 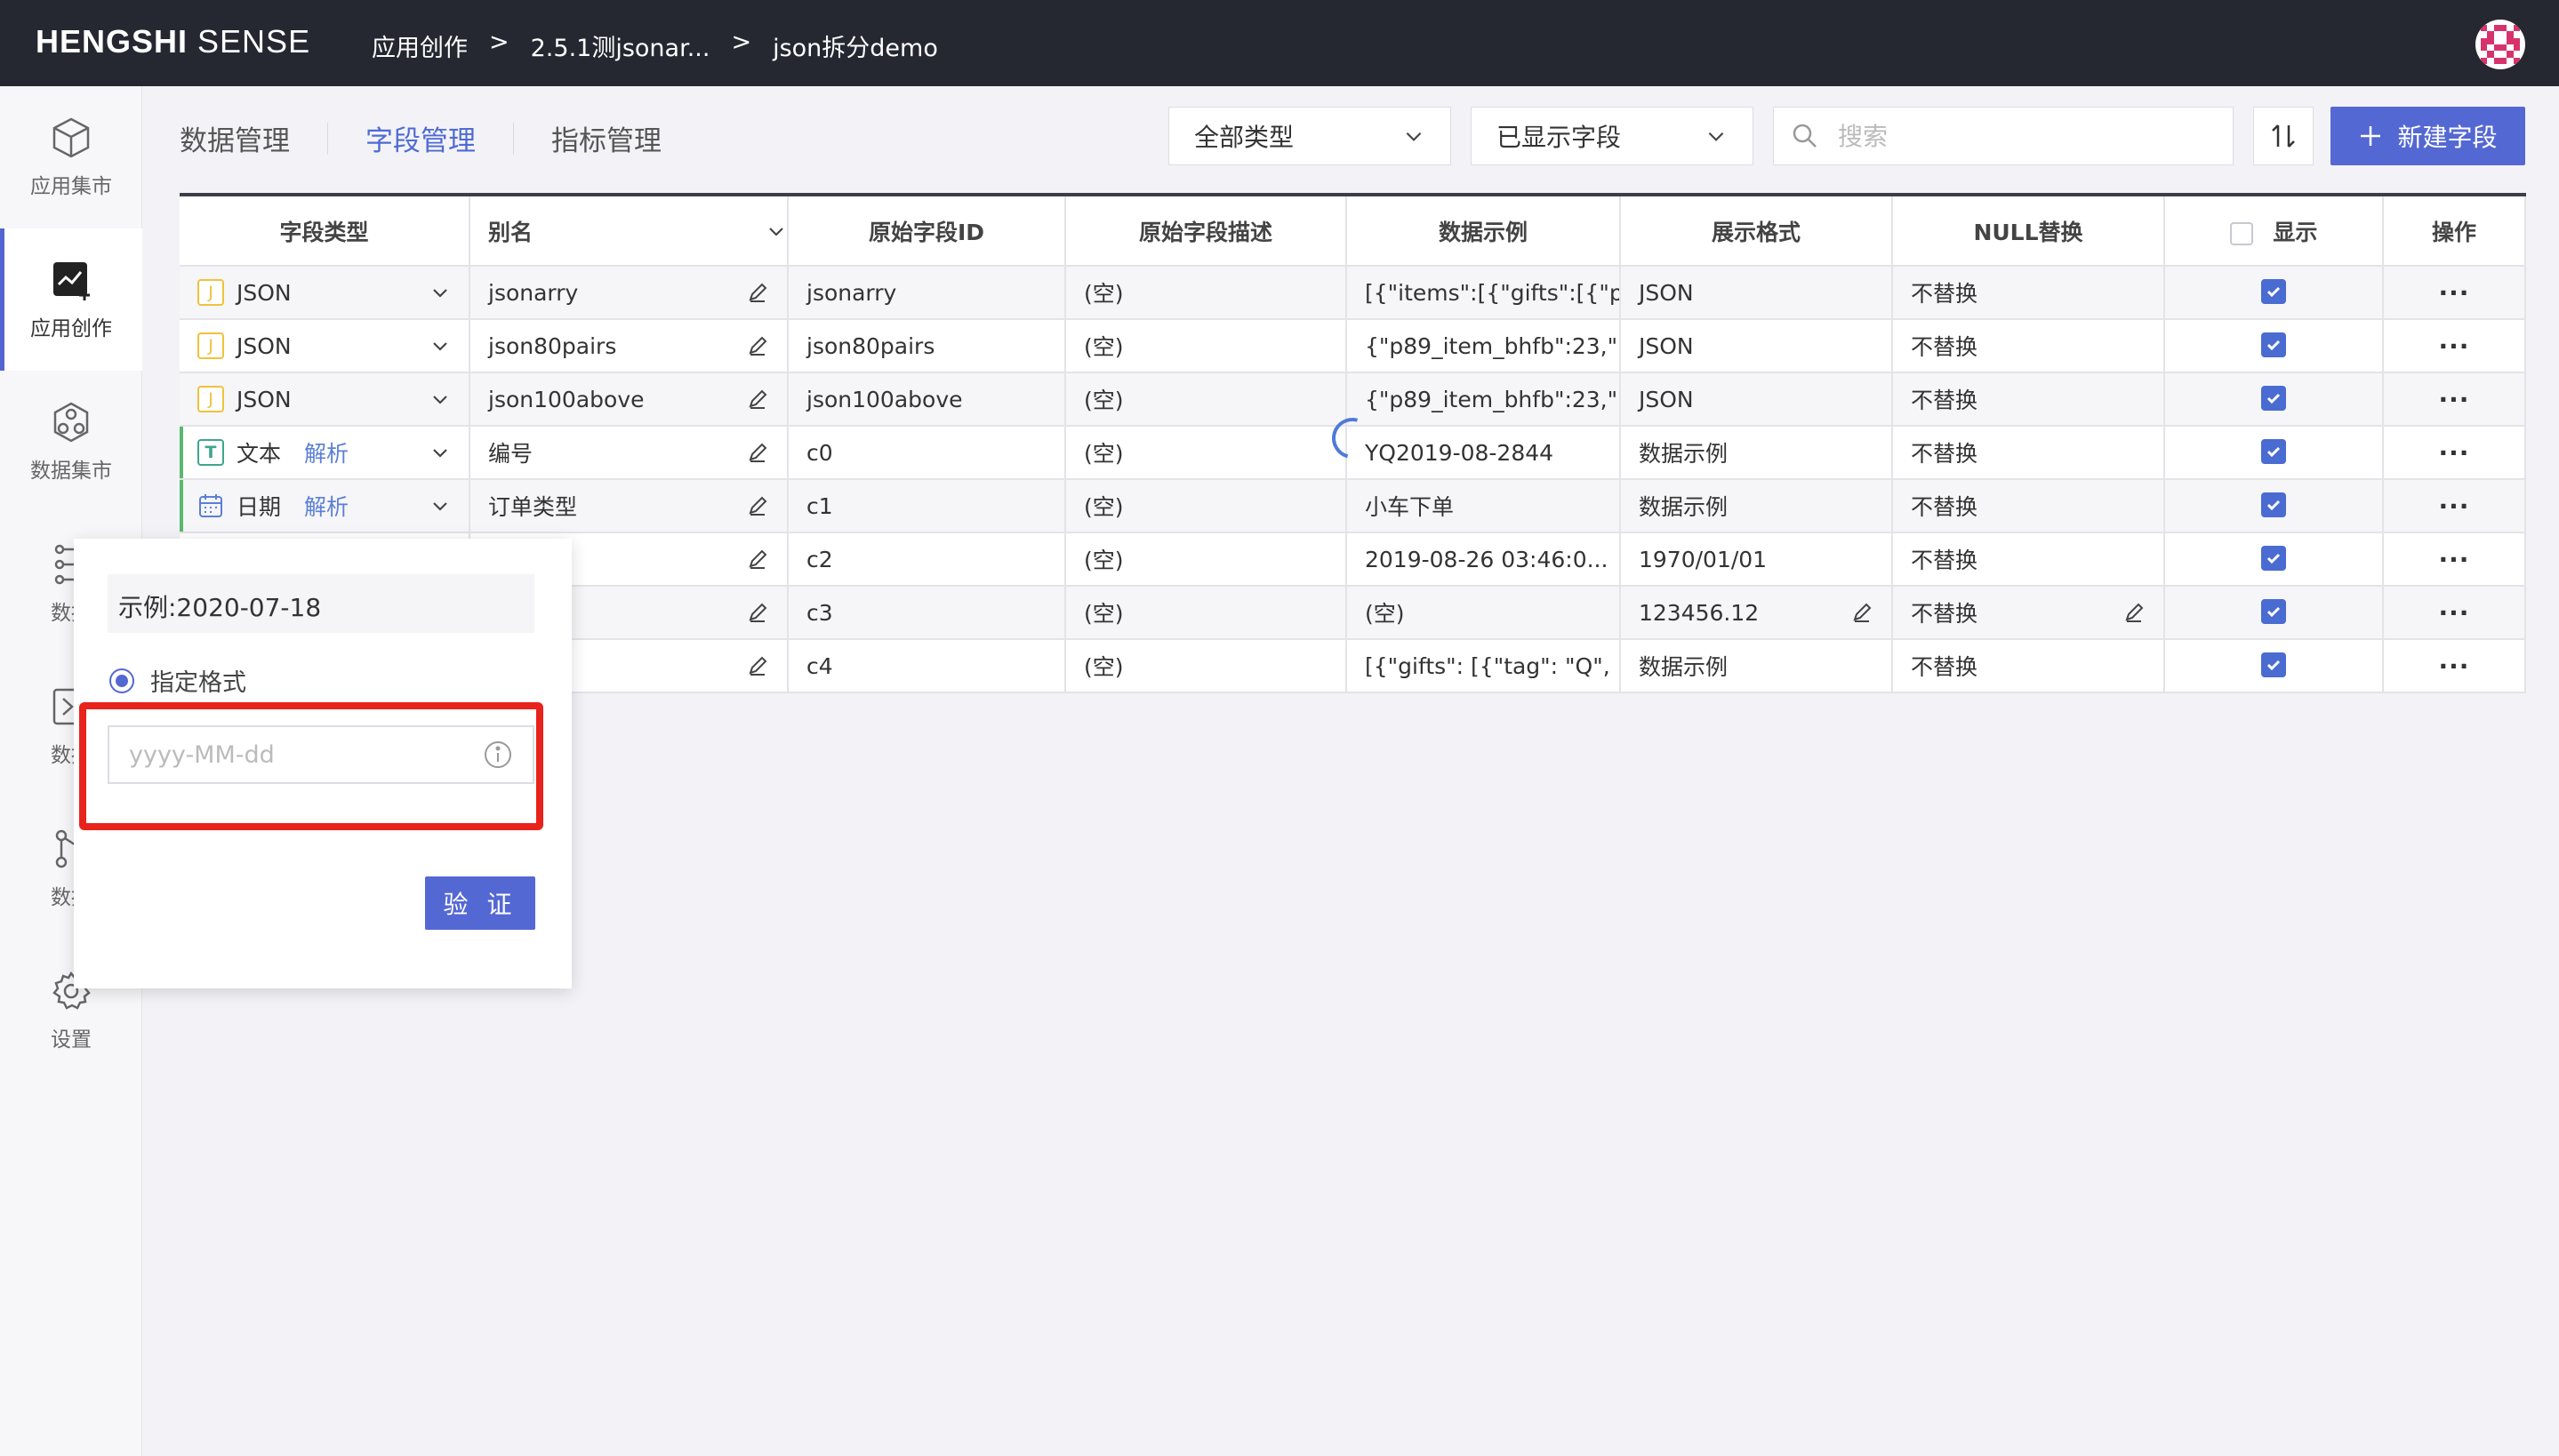 What do you see at coordinates (1756, 559) in the screenshot?
I see `cell-display-format: 1970/01/01` at bounding box center [1756, 559].